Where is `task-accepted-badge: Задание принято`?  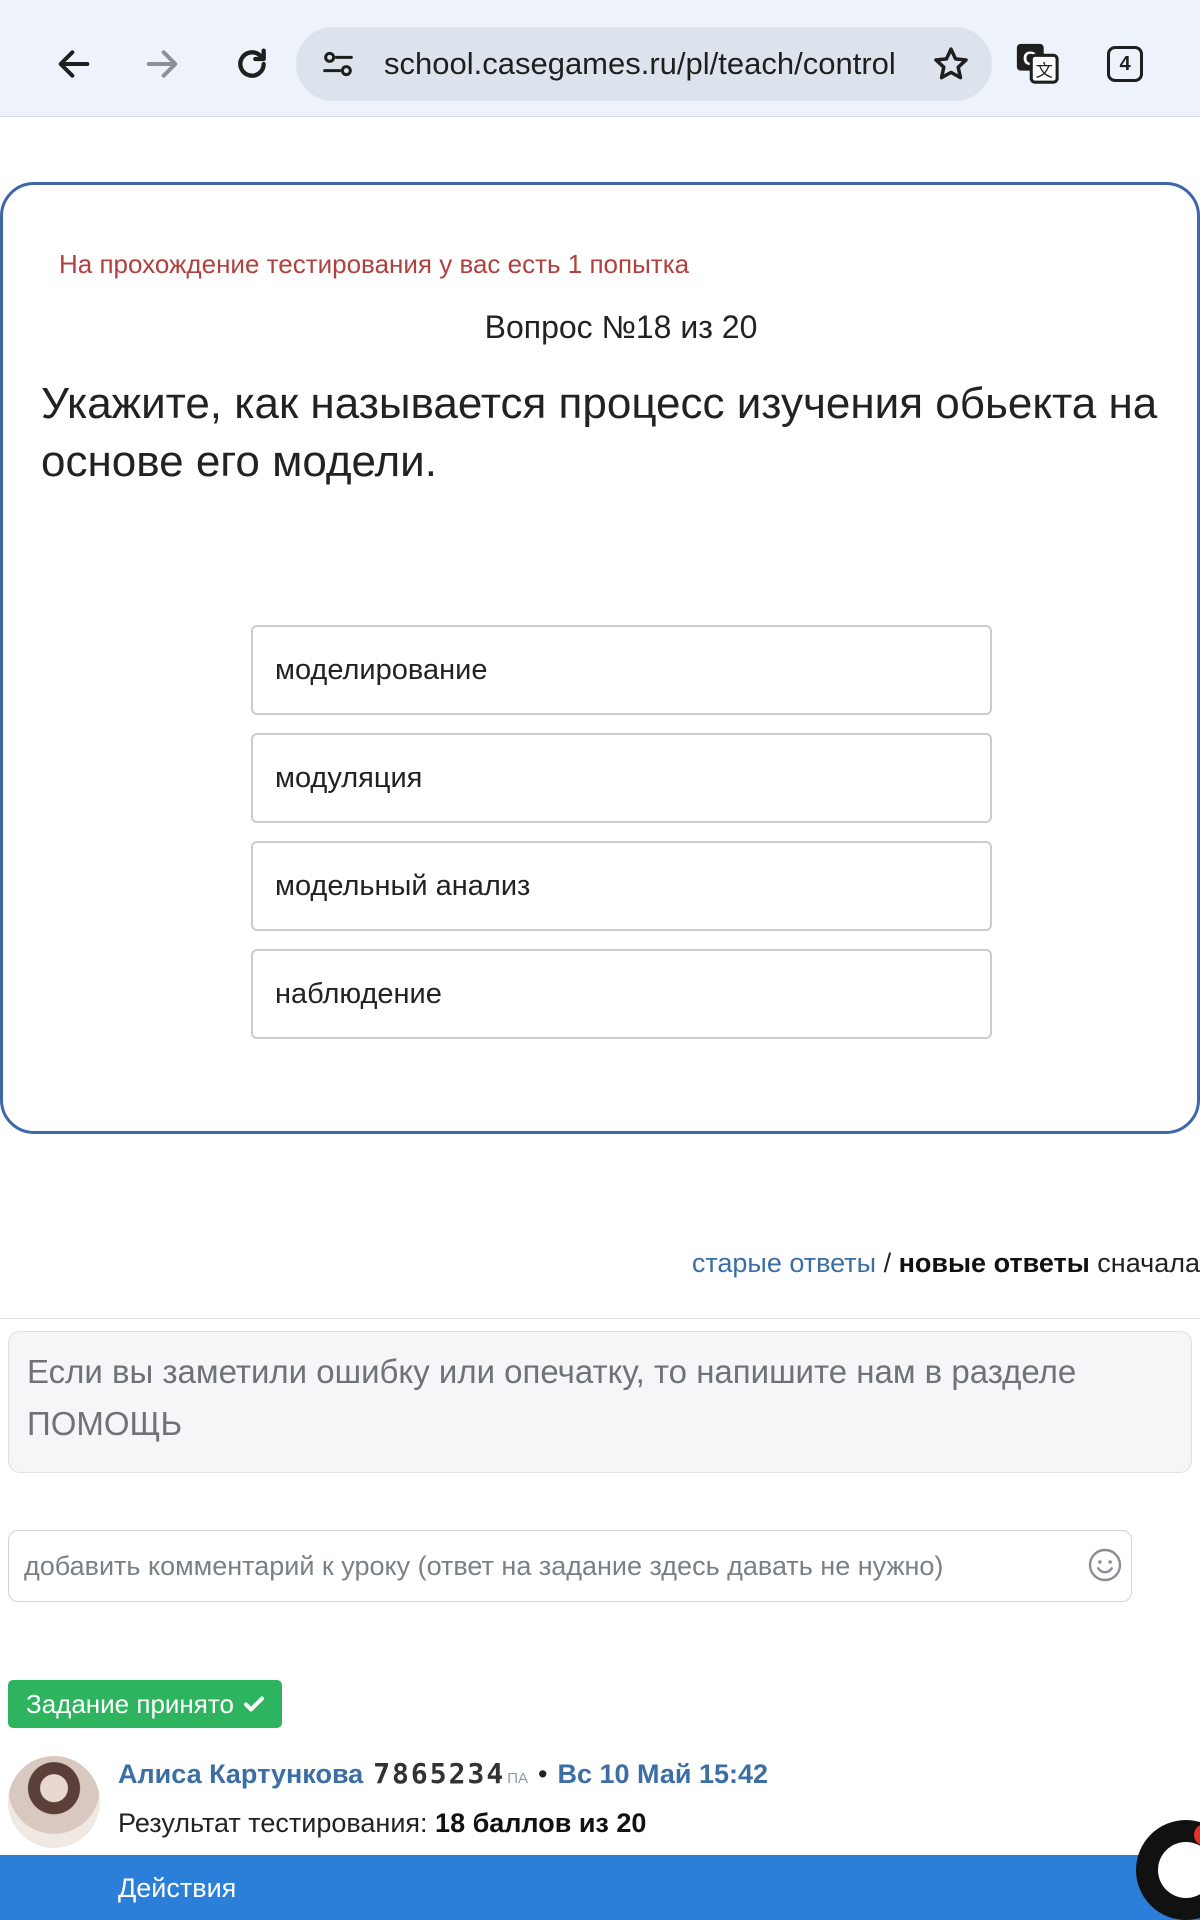
task-accepted-badge: Задание принято is located at coordinates (145, 1704).